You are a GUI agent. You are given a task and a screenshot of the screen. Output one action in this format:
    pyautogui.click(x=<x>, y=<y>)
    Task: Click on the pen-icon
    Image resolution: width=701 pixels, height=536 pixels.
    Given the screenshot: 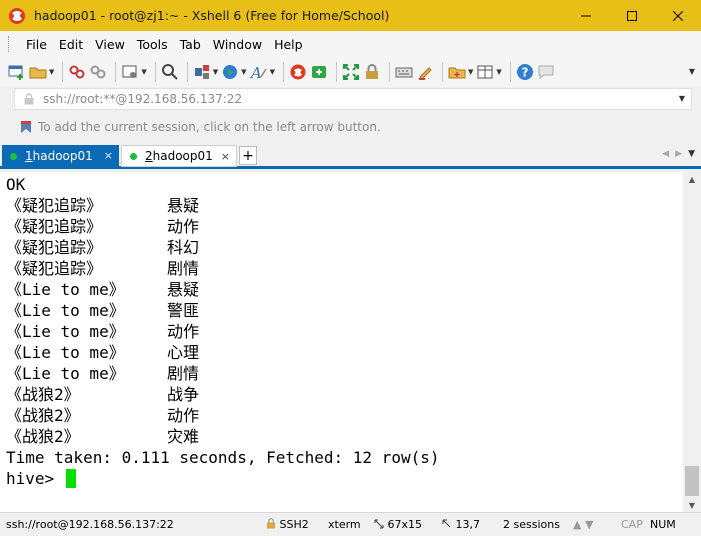 What is the action you would take?
    pyautogui.click(x=425, y=73)
    